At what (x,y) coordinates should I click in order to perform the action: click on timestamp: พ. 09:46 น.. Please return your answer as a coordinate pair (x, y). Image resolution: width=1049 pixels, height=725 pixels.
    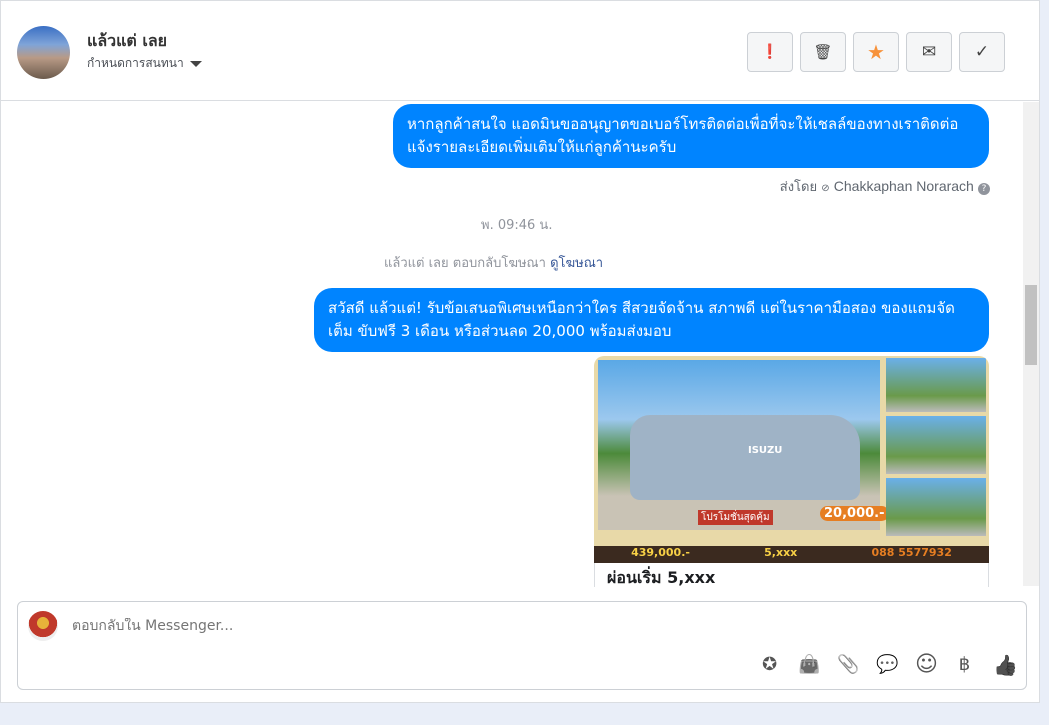
    Looking at the image, I should click on (517, 225).